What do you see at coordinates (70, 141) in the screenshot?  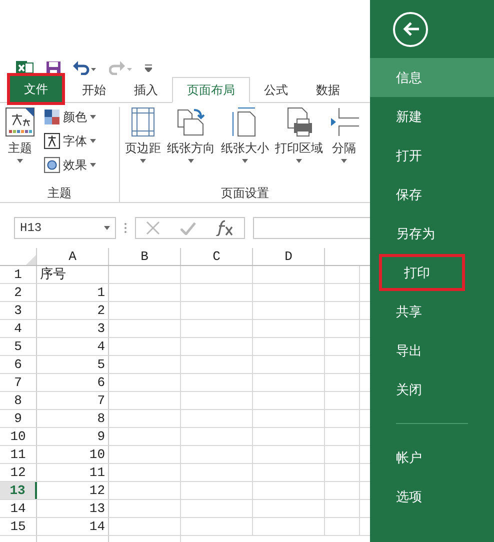 I see `ribbon-button: 字体` at bounding box center [70, 141].